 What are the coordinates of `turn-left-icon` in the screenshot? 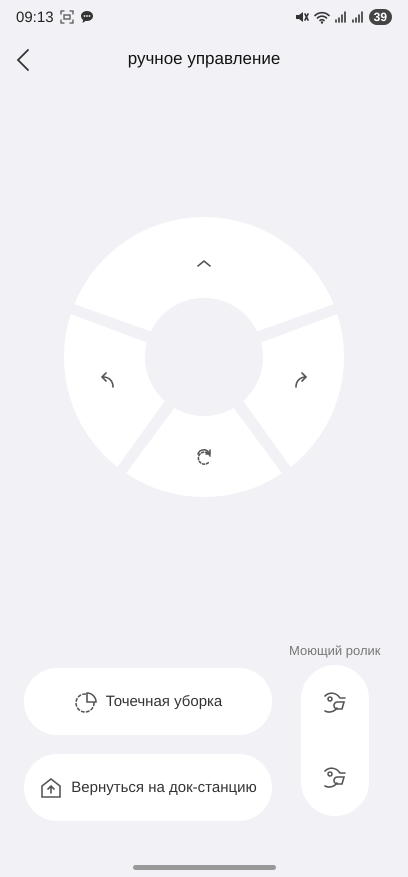 It's located at (107, 380).